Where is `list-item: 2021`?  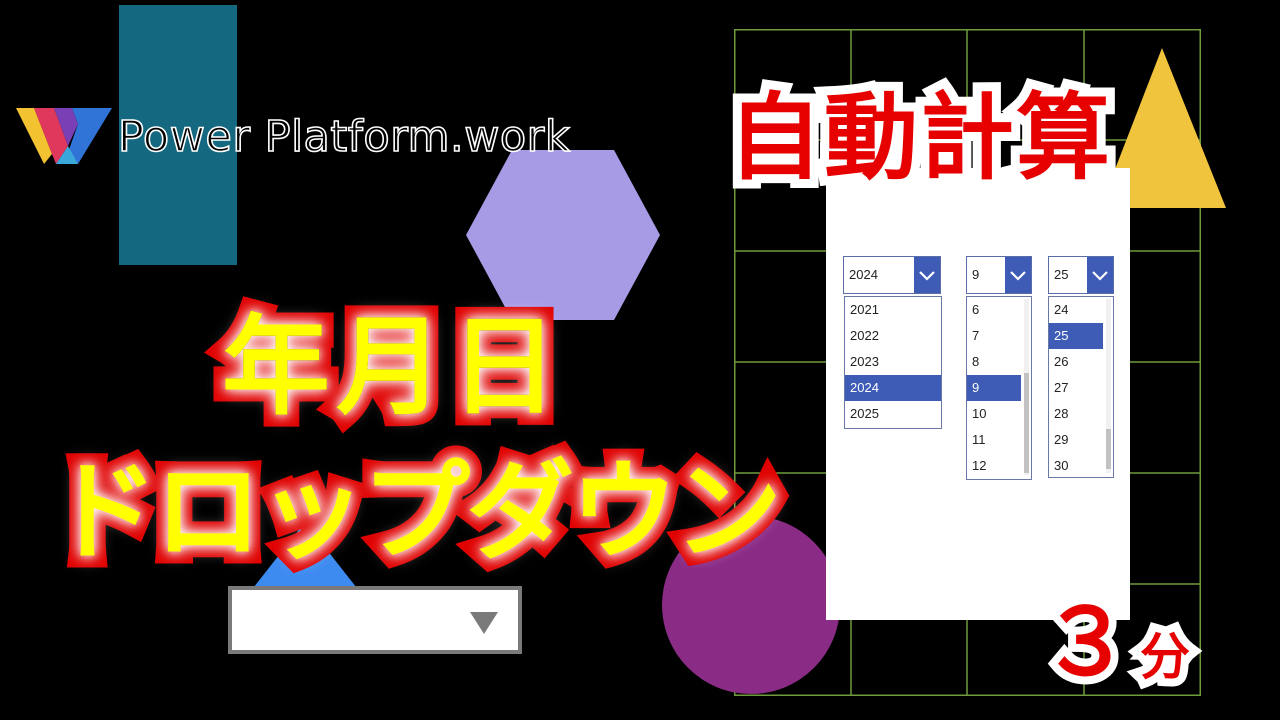
list-item: 2021 is located at coordinates (893, 310).